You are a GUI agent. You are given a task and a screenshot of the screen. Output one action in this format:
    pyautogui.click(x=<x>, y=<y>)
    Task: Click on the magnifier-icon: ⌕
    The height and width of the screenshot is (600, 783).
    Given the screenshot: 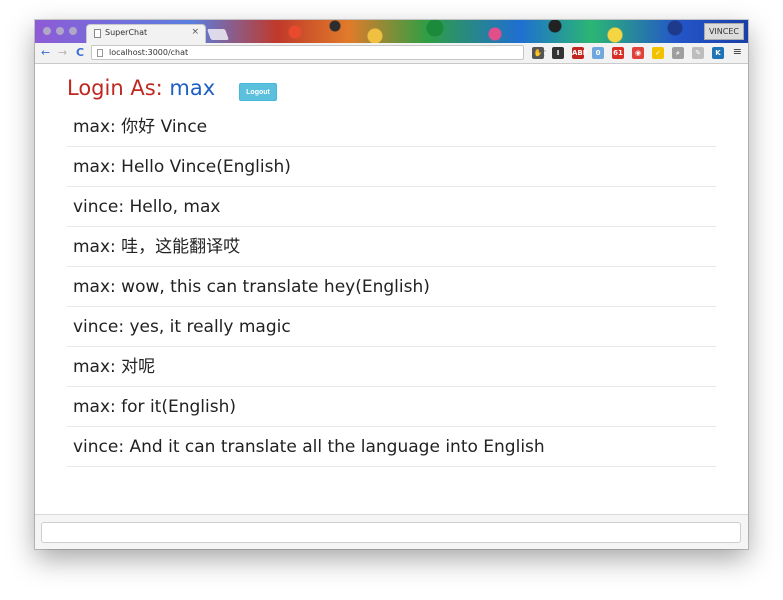 What is the action you would take?
    pyautogui.click(x=678, y=53)
    